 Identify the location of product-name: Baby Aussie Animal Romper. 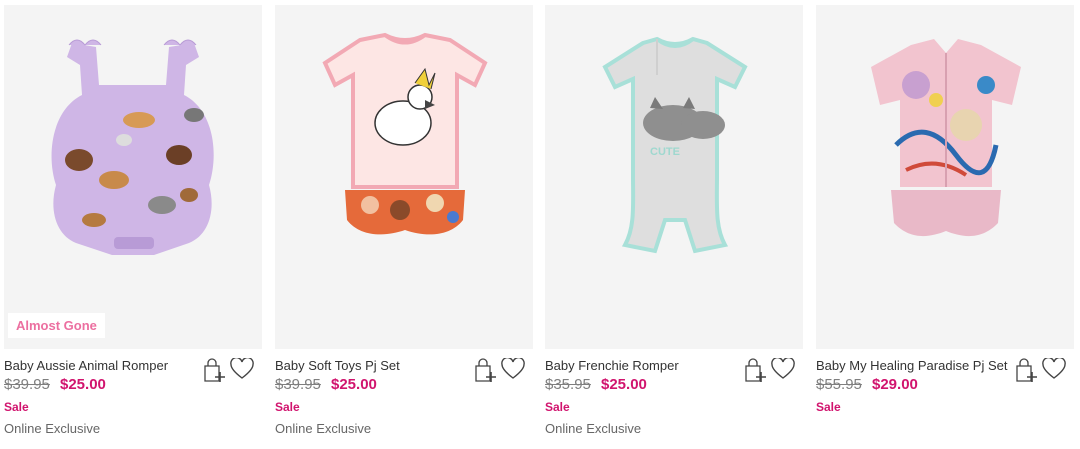
(86, 365).